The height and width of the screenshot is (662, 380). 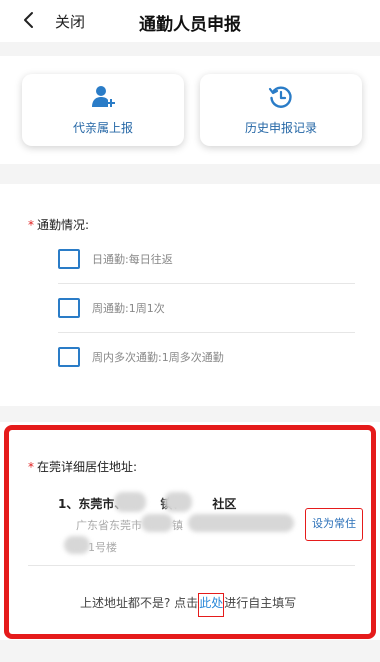 What do you see at coordinates (102, 128) in the screenshot?
I see `proxy-report-label: 代亲属上报` at bounding box center [102, 128].